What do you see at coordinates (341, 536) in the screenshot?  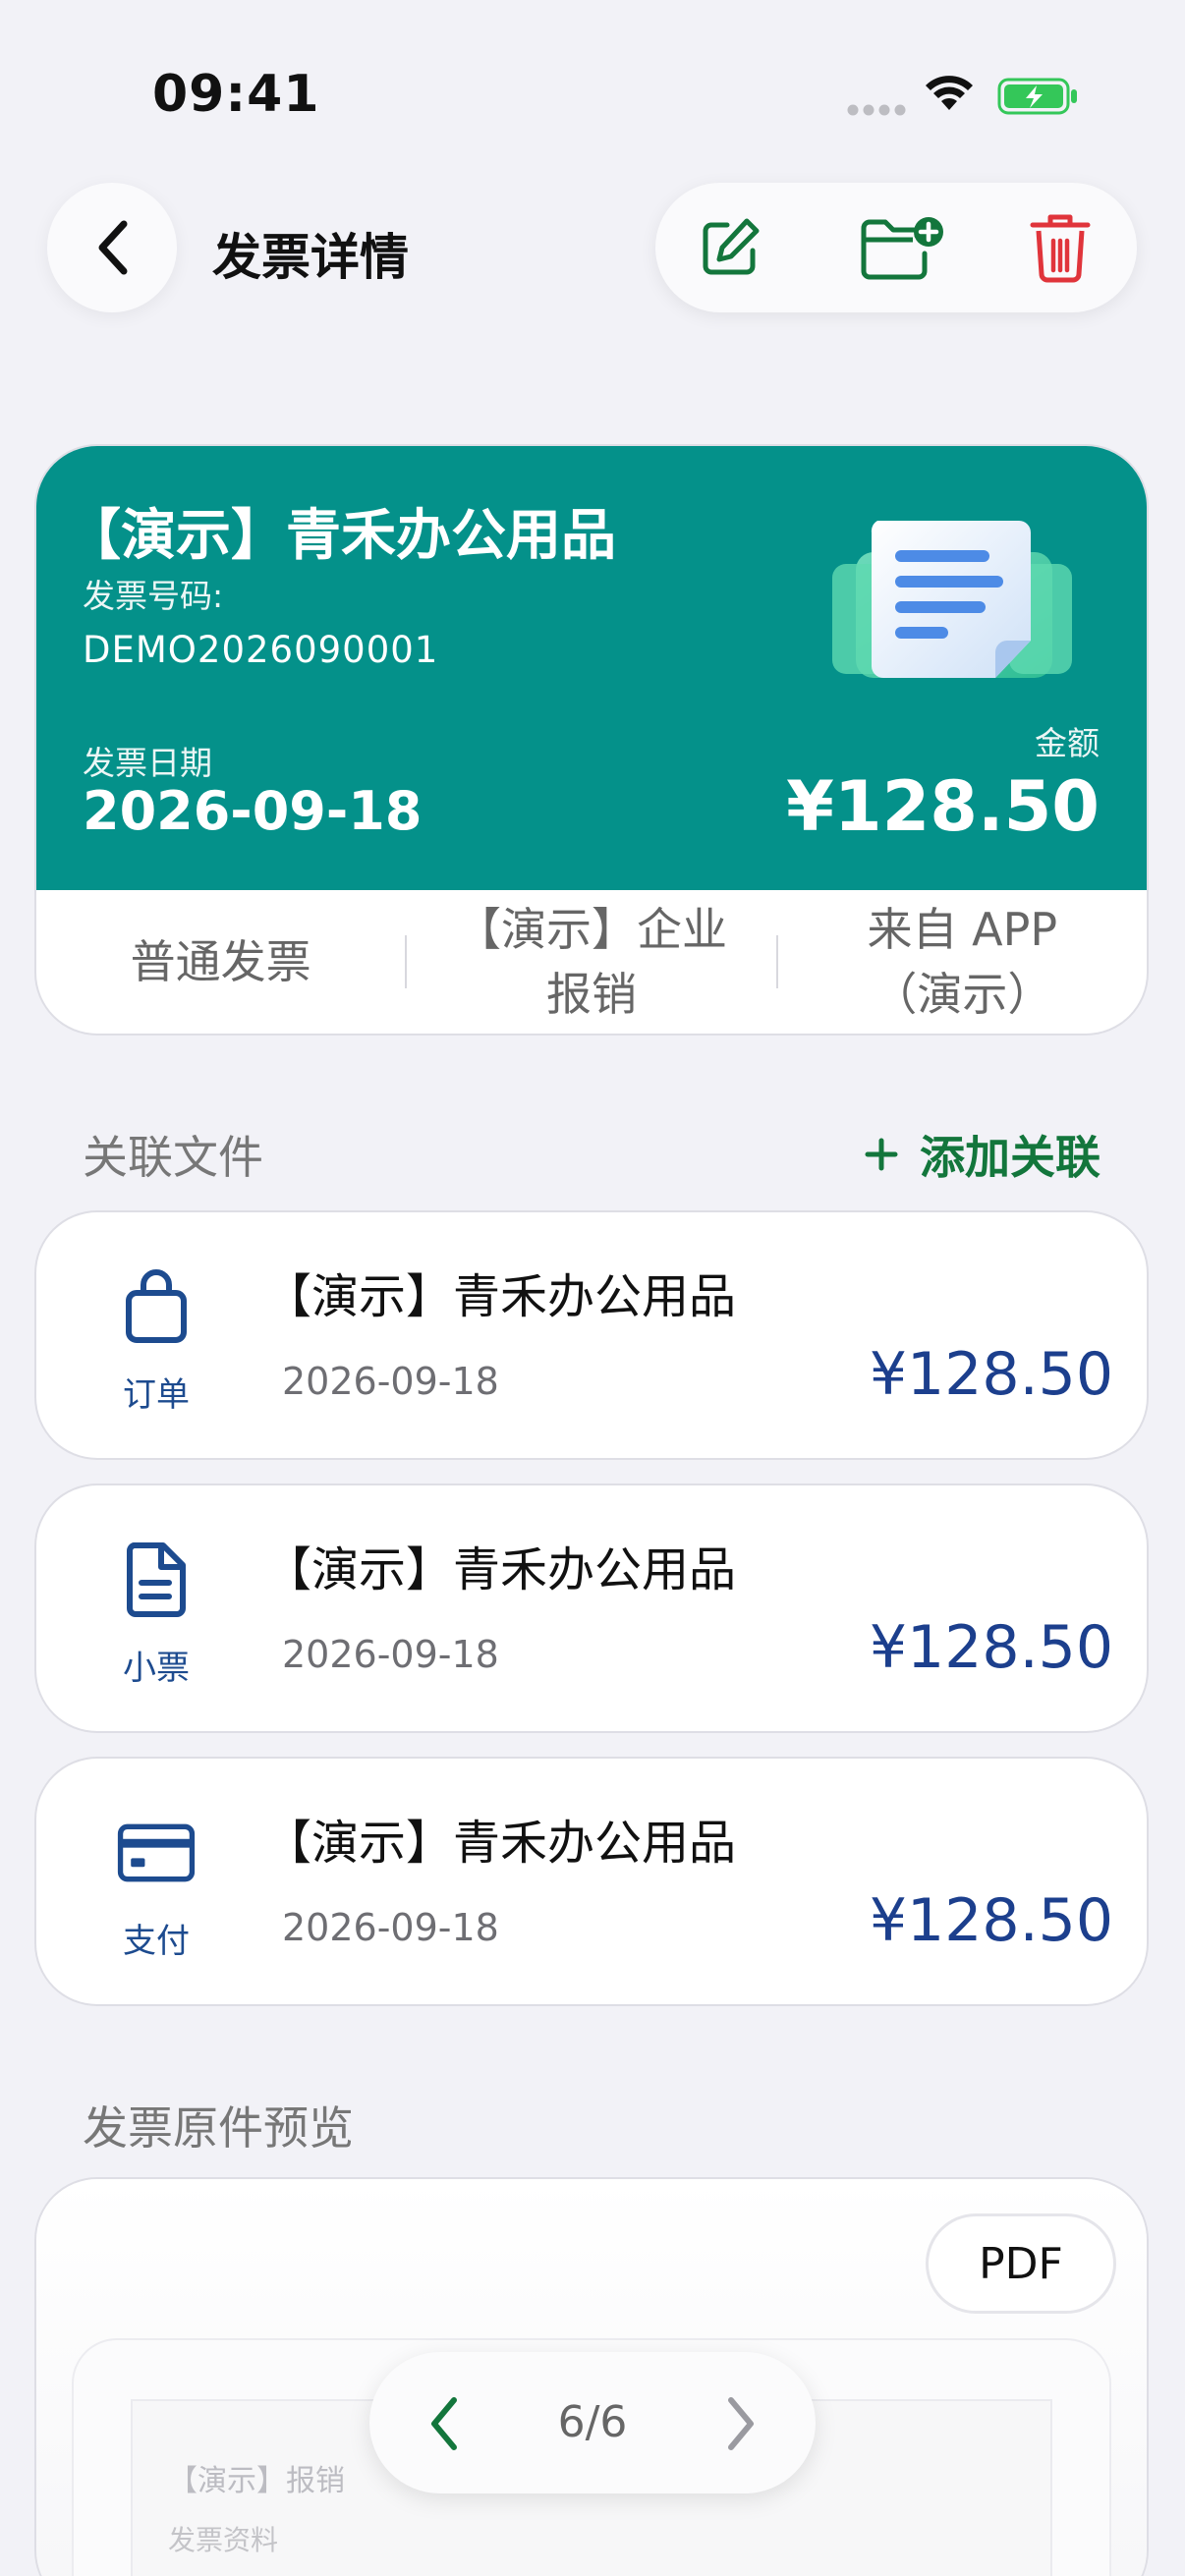 I see `vendor-name: 【演示】青禾办公用品` at bounding box center [341, 536].